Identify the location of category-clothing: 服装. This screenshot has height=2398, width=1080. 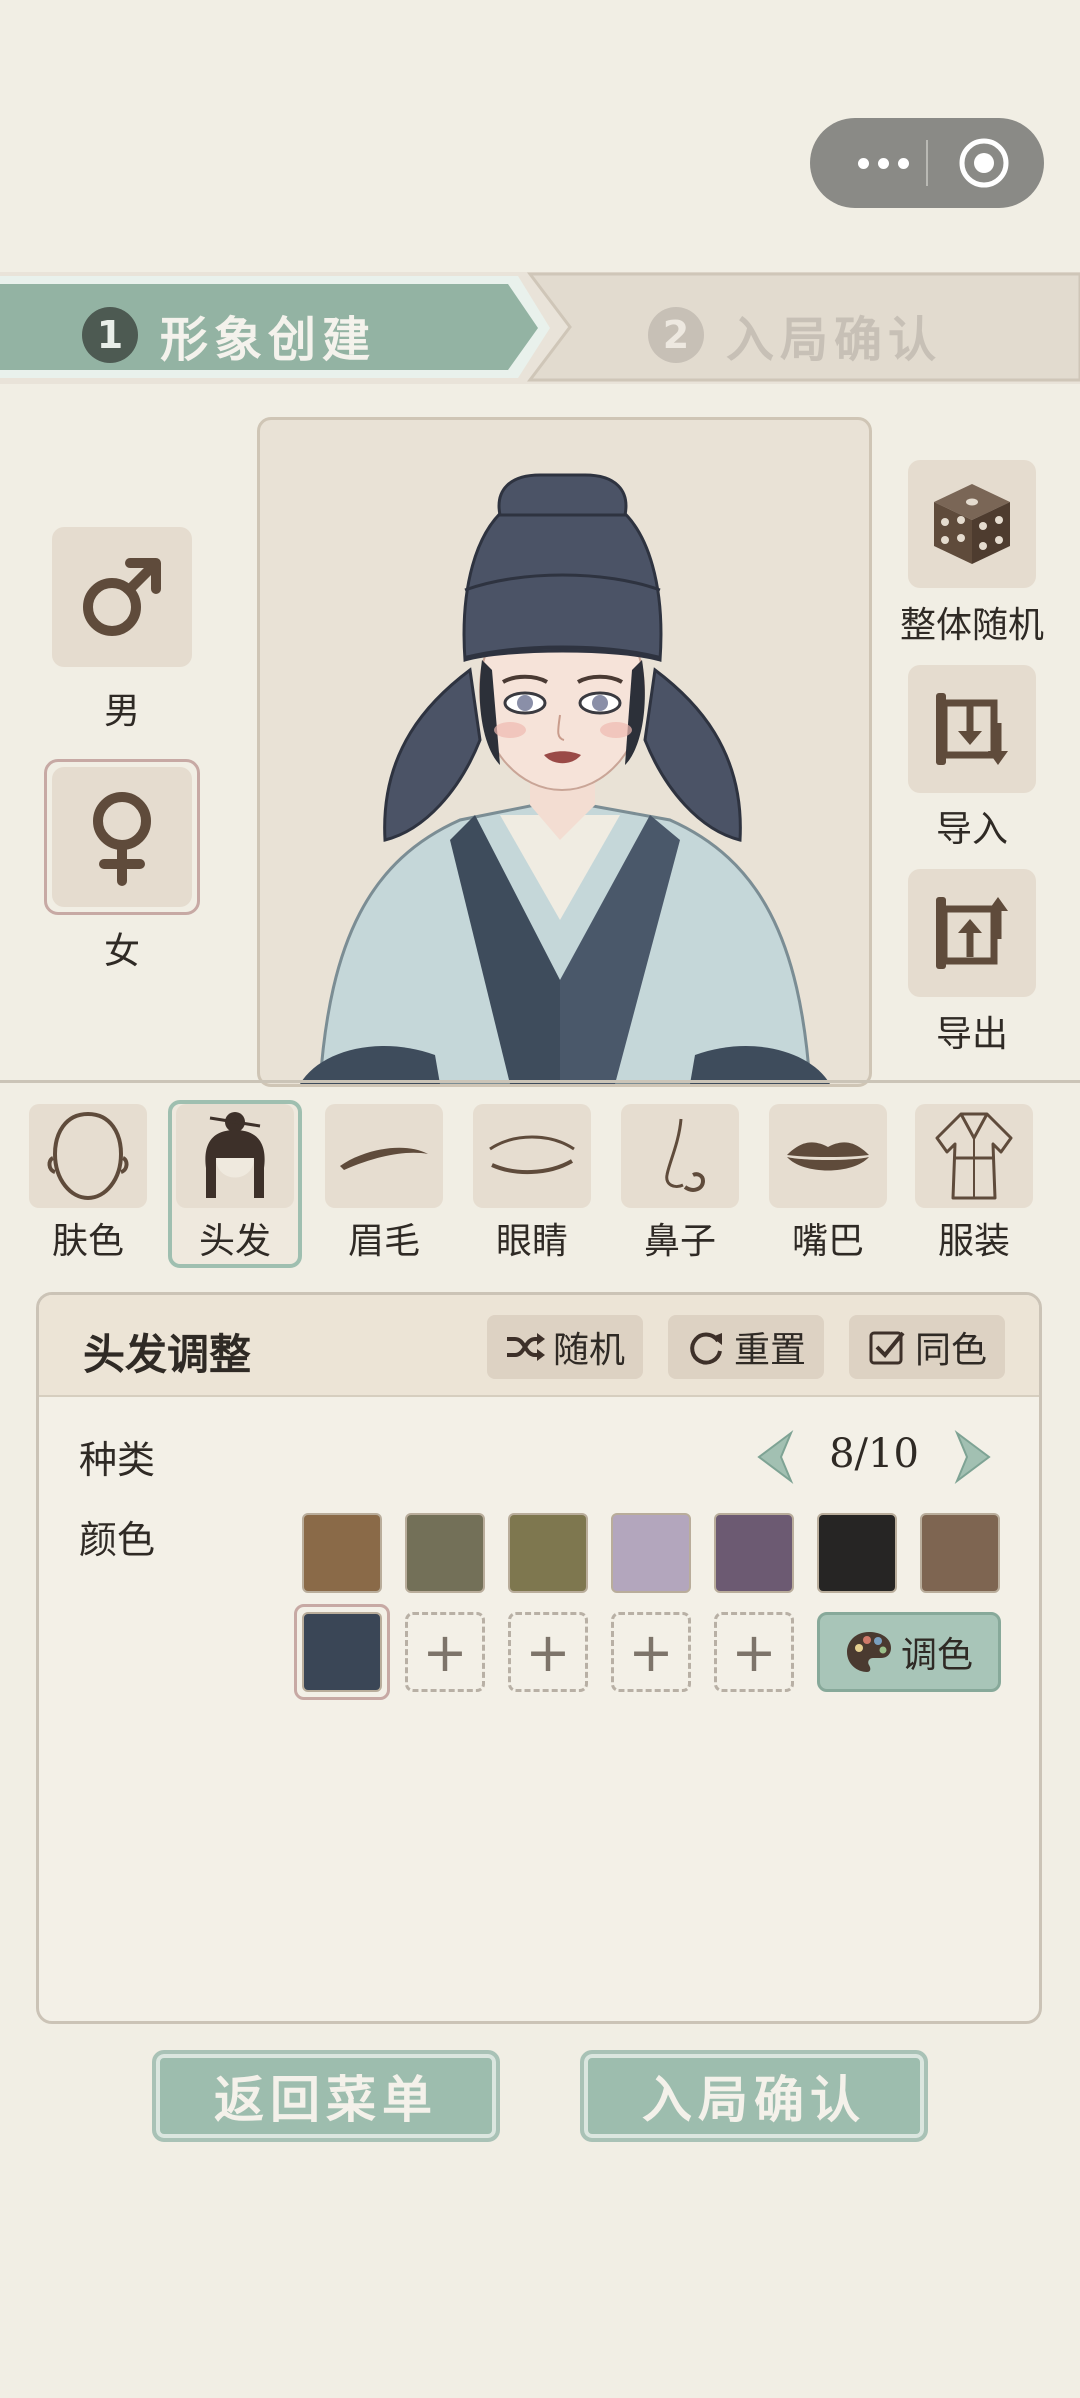
(974, 1184).